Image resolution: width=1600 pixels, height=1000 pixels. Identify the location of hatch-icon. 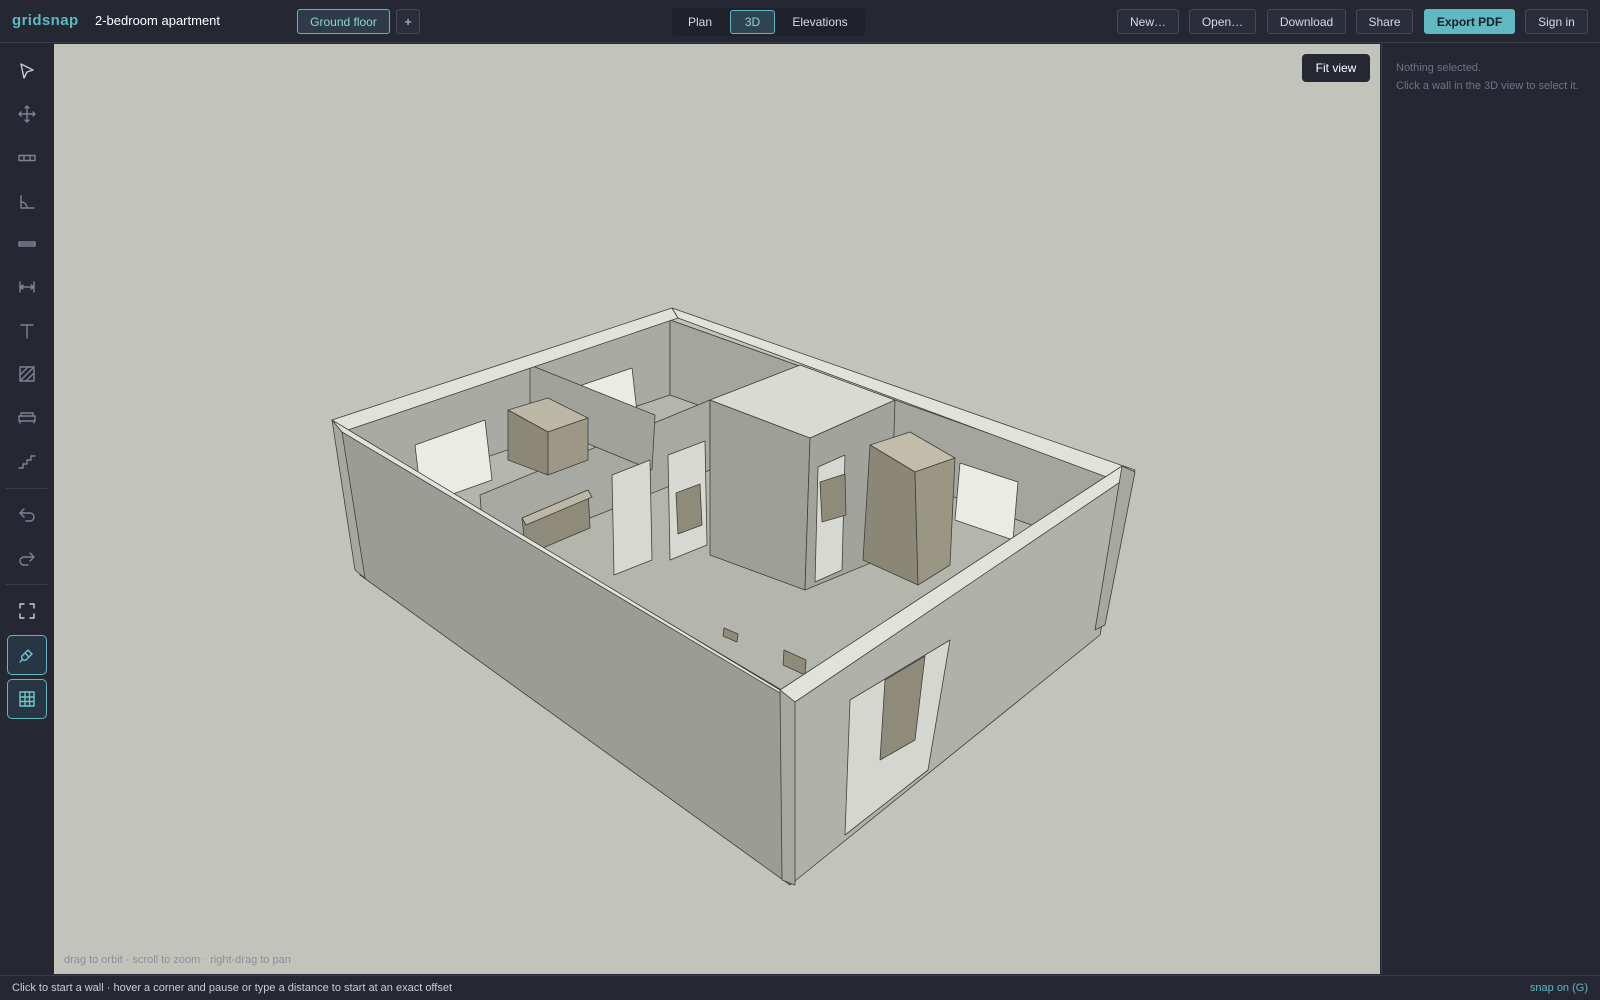
(27, 374).